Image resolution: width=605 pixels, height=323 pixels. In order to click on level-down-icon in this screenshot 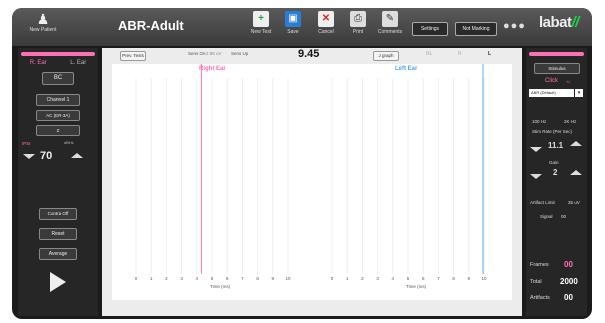, I will do `click(29, 156)`.